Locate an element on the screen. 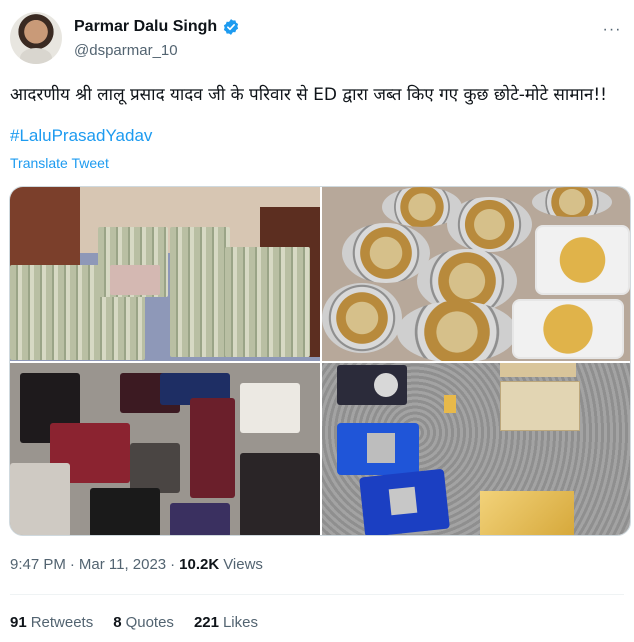  divider is located at coordinates (317, 594).